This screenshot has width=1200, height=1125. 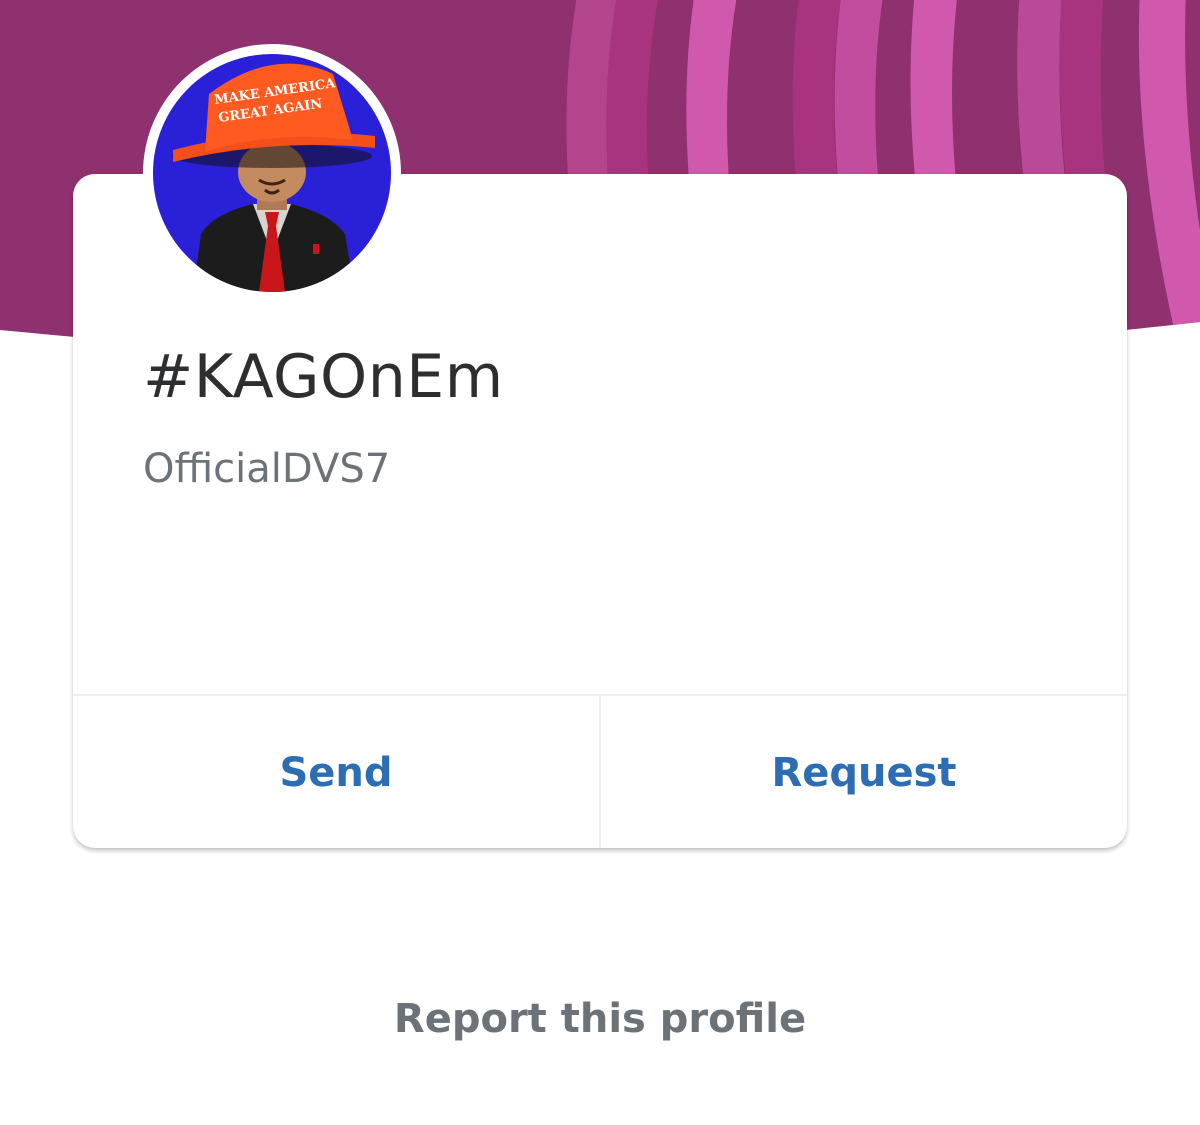 What do you see at coordinates (864, 772) in the screenshot?
I see `request-button: Request` at bounding box center [864, 772].